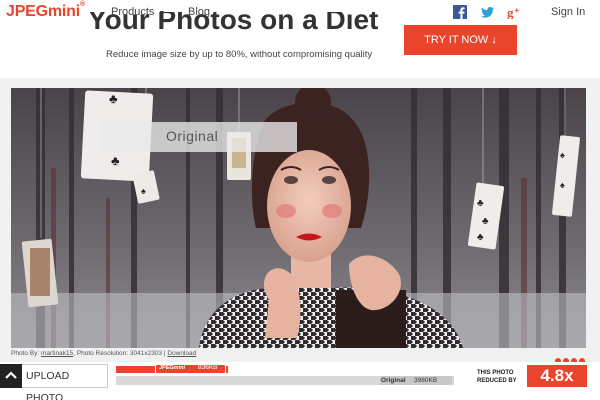 The height and width of the screenshot is (400, 600). Describe the element at coordinates (426, 380) in the screenshot. I see `original-size: 3980KB` at that location.